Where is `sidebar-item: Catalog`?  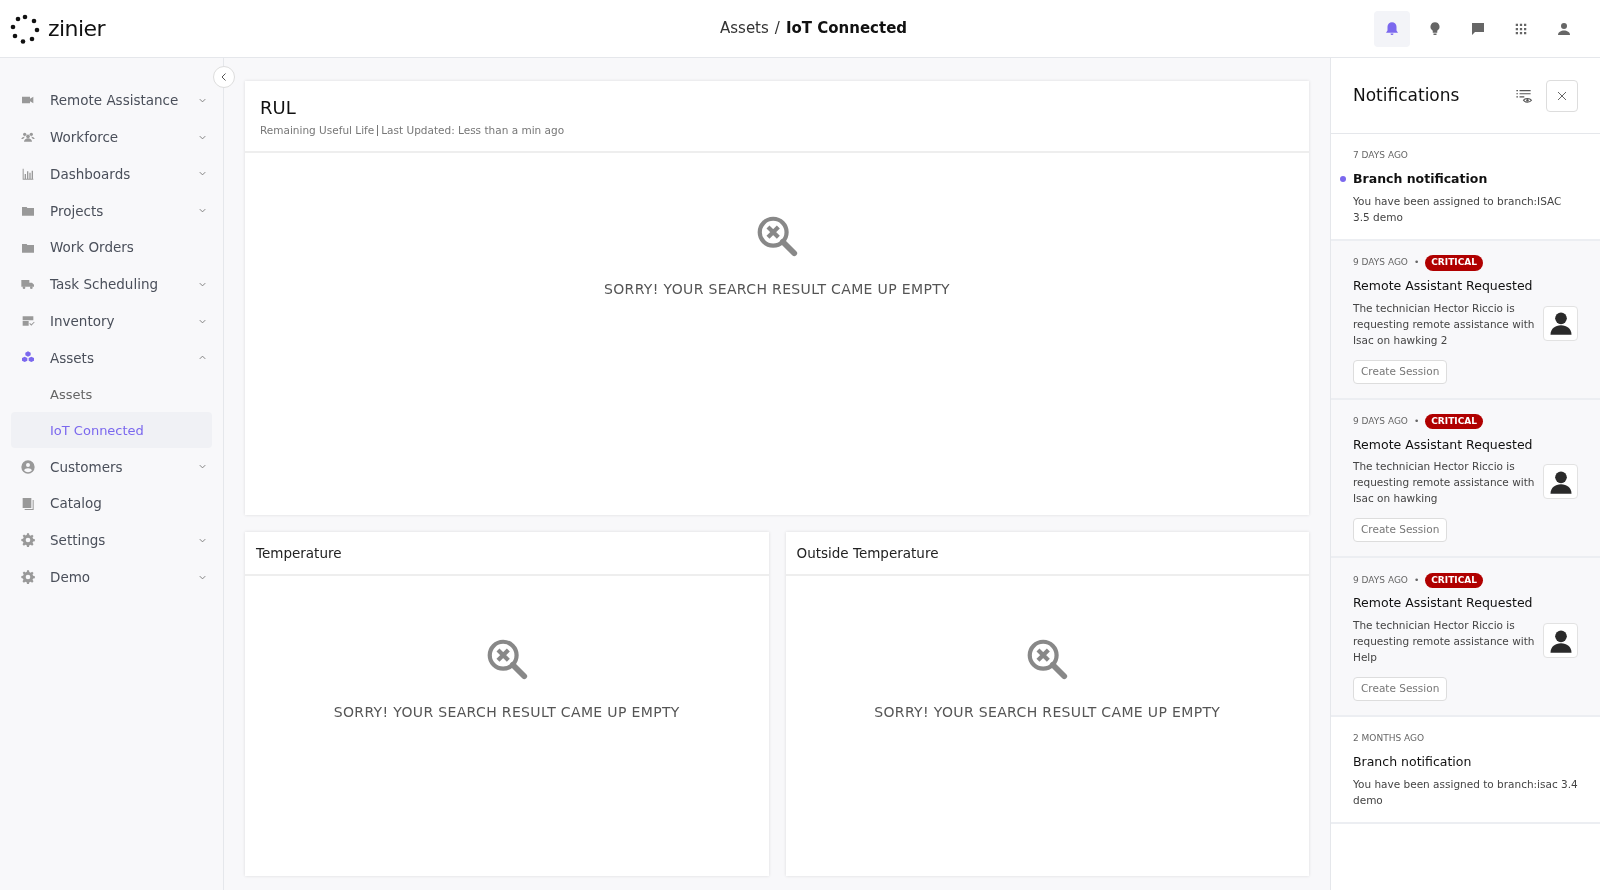 sidebar-item: Catalog is located at coordinates (111, 503).